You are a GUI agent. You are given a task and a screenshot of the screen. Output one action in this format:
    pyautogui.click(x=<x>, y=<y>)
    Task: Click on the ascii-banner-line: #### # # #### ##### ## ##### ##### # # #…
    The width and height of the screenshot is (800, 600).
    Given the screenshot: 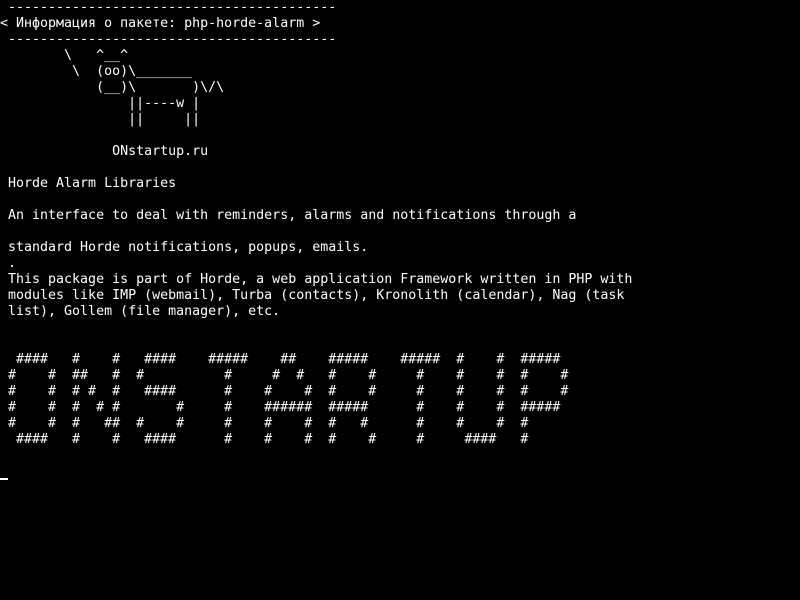 What is the action you would take?
    pyautogui.click(x=280, y=359)
    